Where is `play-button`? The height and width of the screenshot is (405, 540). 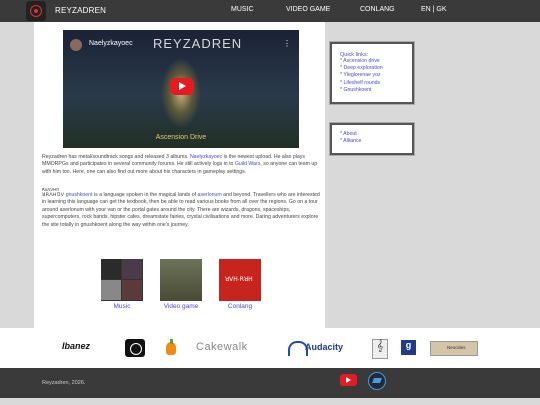 play-button is located at coordinates (182, 86).